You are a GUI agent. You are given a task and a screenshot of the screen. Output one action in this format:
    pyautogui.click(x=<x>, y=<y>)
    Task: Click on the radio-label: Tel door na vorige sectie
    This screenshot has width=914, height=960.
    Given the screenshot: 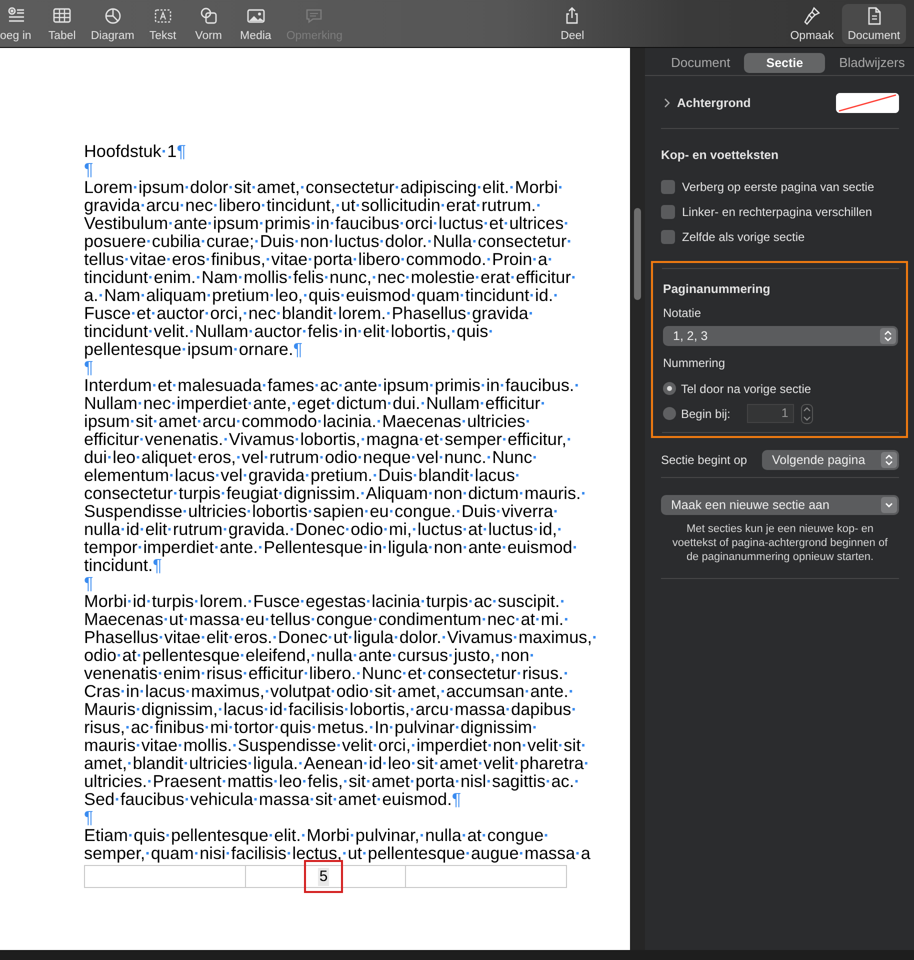 What is the action you would take?
    pyautogui.click(x=746, y=389)
    